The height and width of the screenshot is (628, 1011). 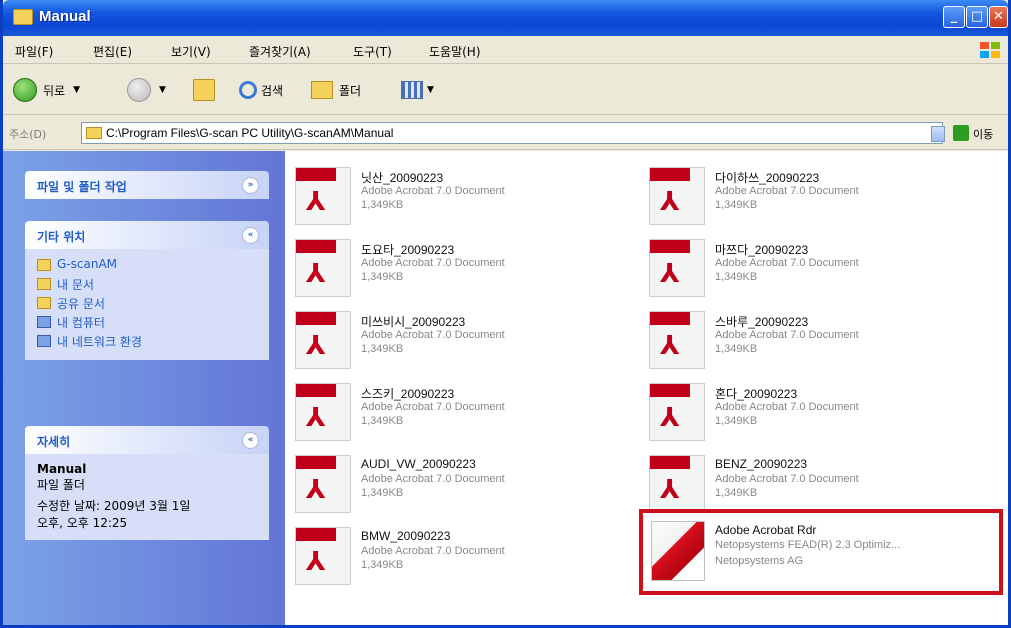 I want to click on forward-button: ▼, so click(x=146, y=90).